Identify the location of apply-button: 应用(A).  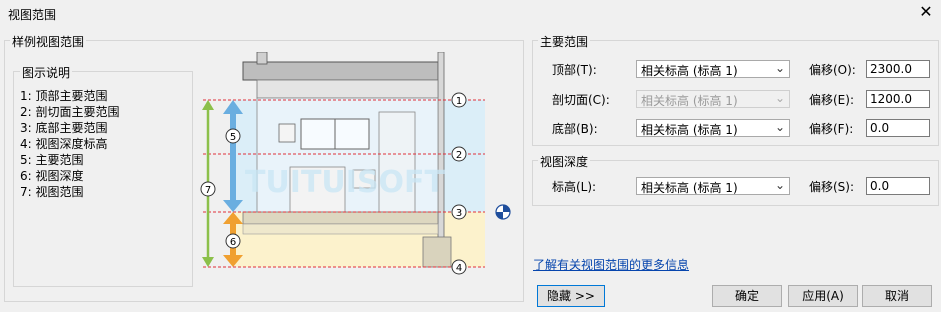
(823, 296).